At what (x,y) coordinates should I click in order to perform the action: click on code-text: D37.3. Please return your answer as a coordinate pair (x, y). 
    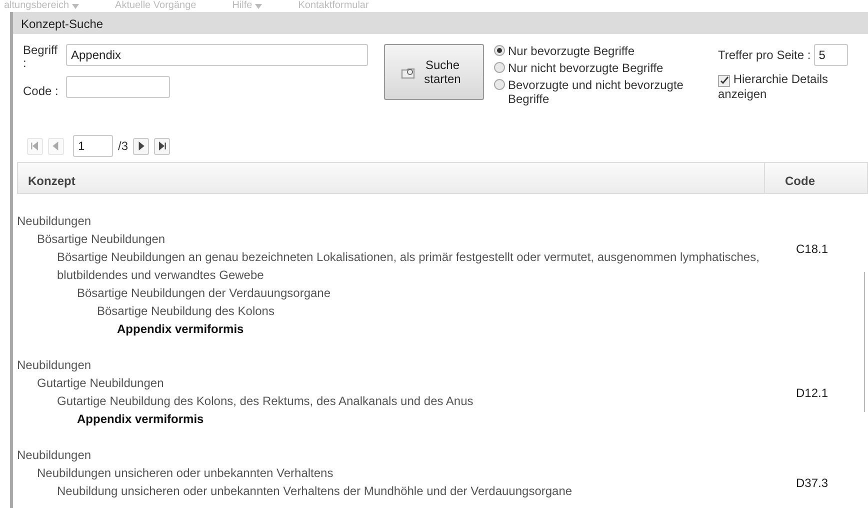
    Looking at the image, I should click on (812, 483).